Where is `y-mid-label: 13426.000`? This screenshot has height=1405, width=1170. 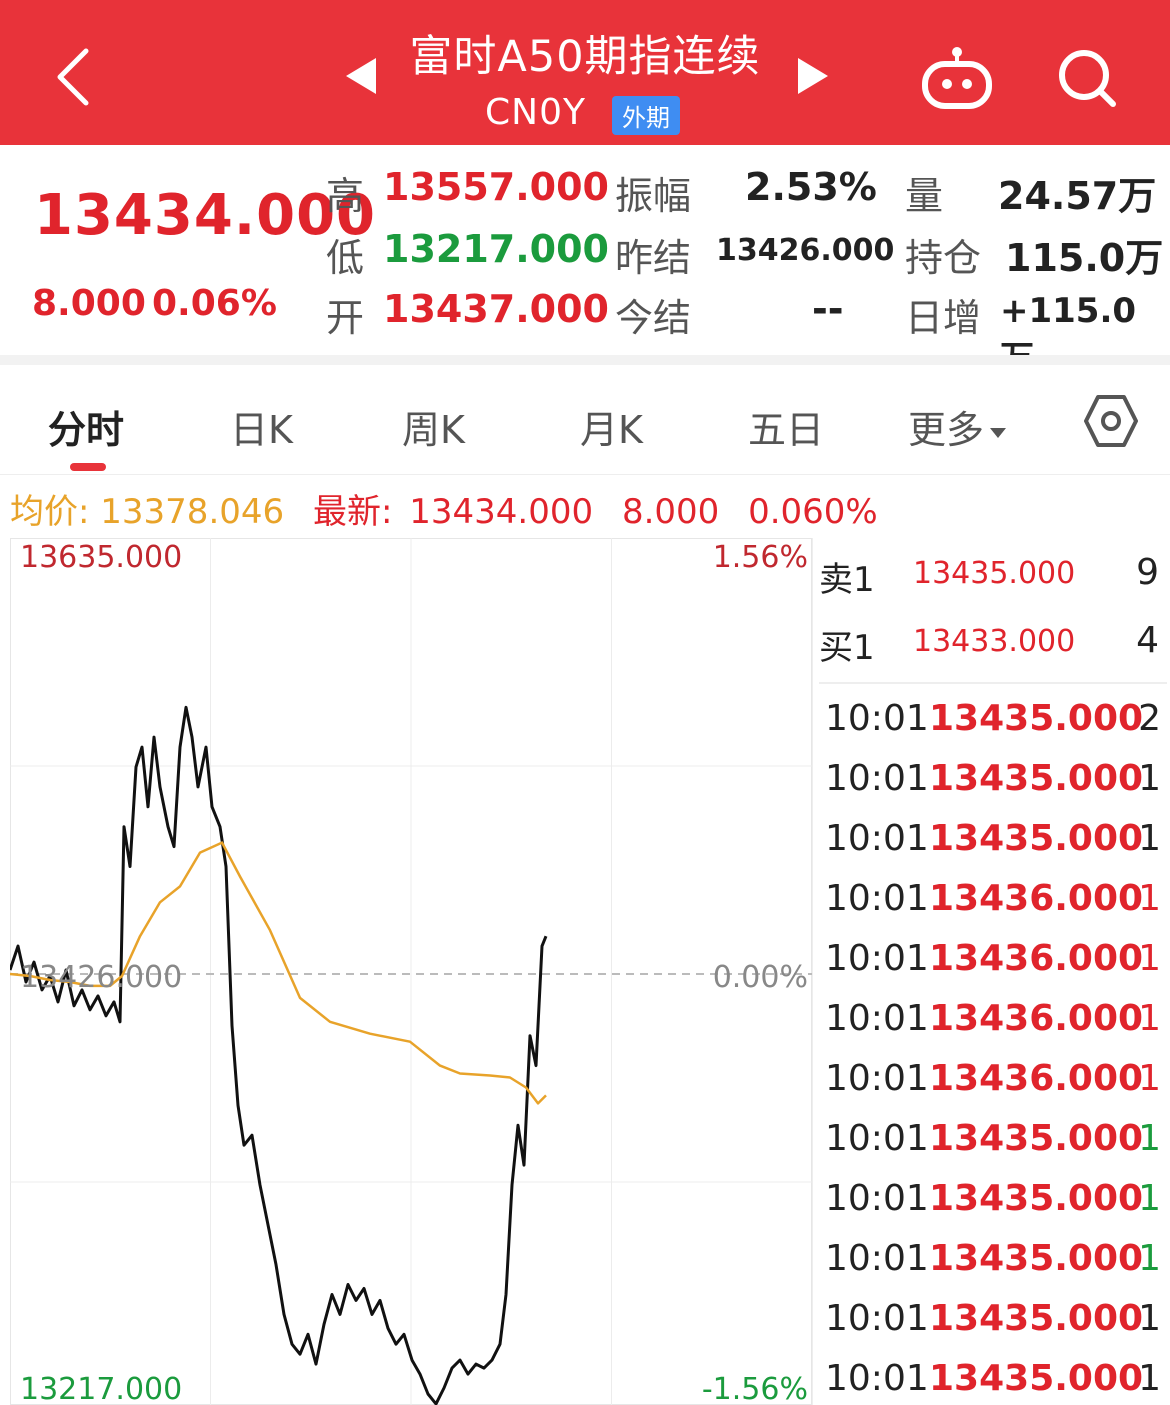 y-mid-label: 13426.000 is located at coordinates (101, 977).